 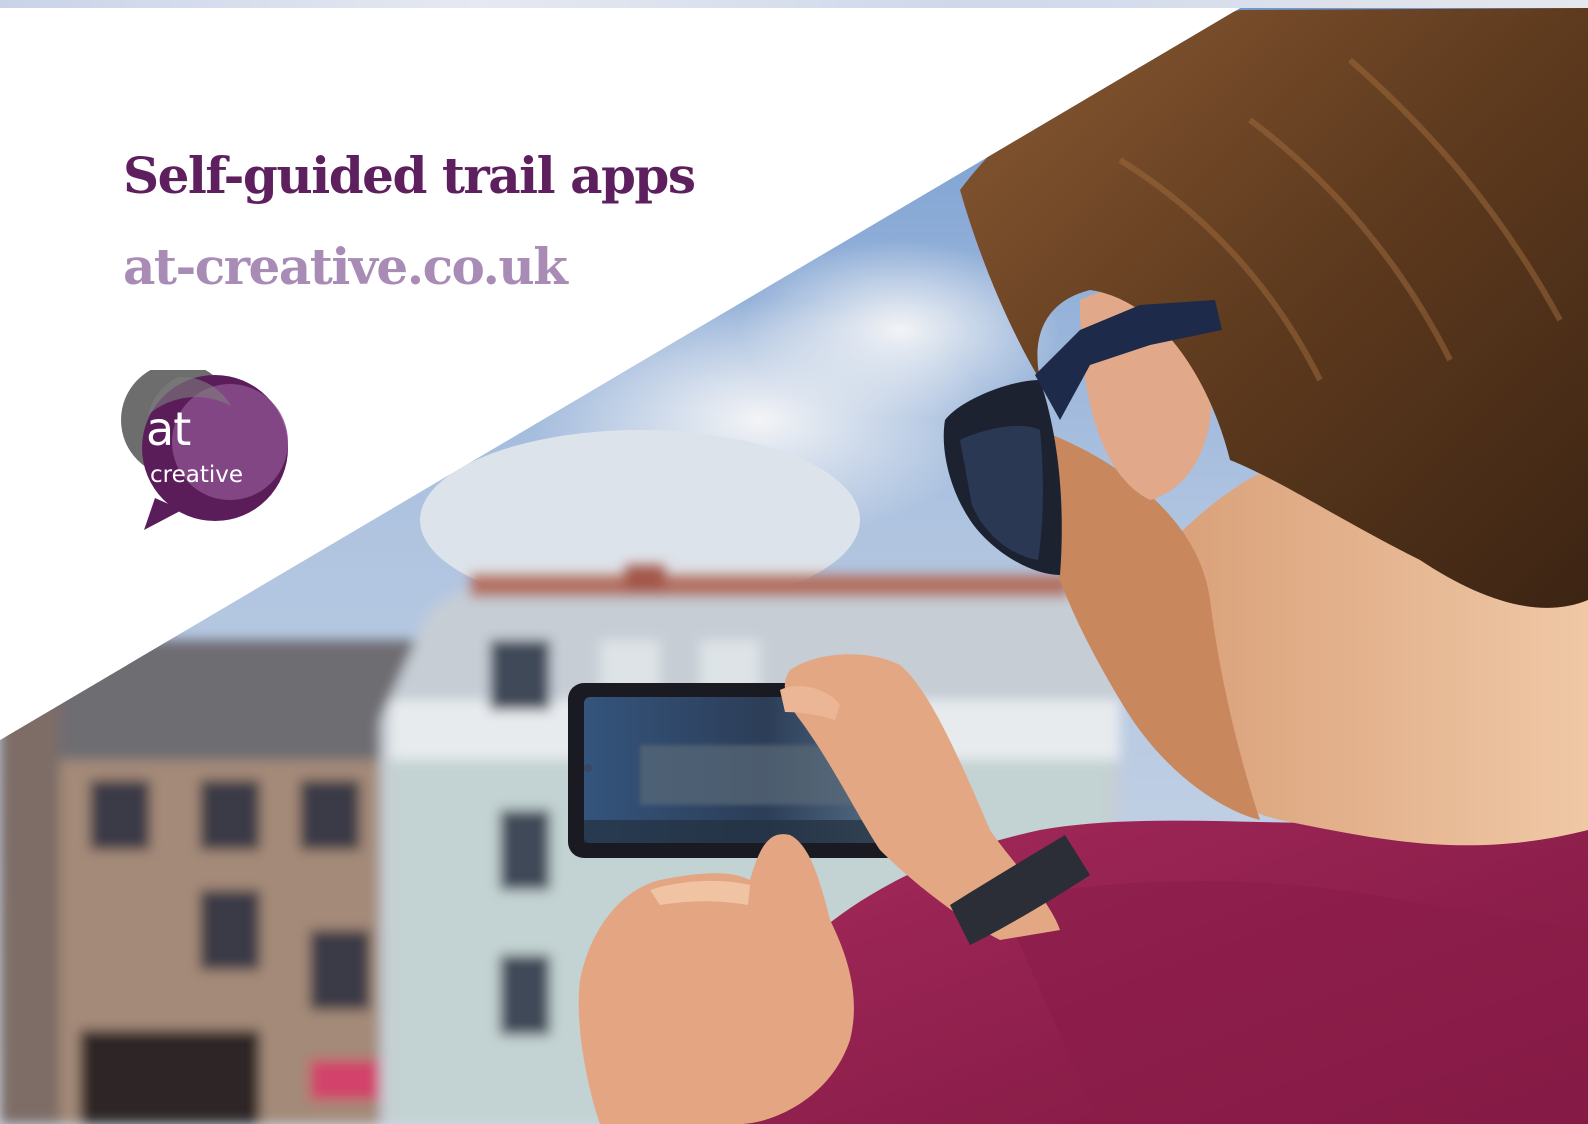 What do you see at coordinates (794, 4) in the screenshot?
I see `top-strip` at bounding box center [794, 4].